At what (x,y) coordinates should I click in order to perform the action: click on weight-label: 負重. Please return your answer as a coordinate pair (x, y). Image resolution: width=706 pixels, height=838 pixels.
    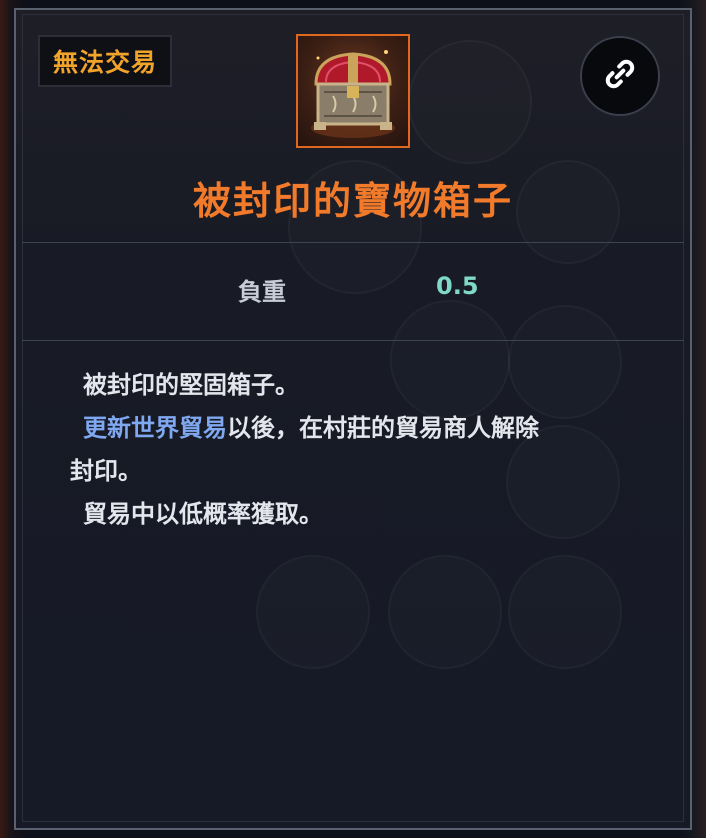
    Looking at the image, I should click on (262, 292).